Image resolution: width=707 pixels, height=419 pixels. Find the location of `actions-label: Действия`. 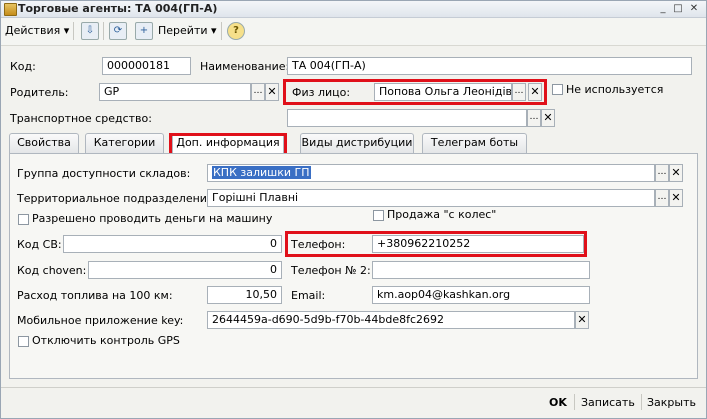

actions-label: Действия is located at coordinates (33, 30).